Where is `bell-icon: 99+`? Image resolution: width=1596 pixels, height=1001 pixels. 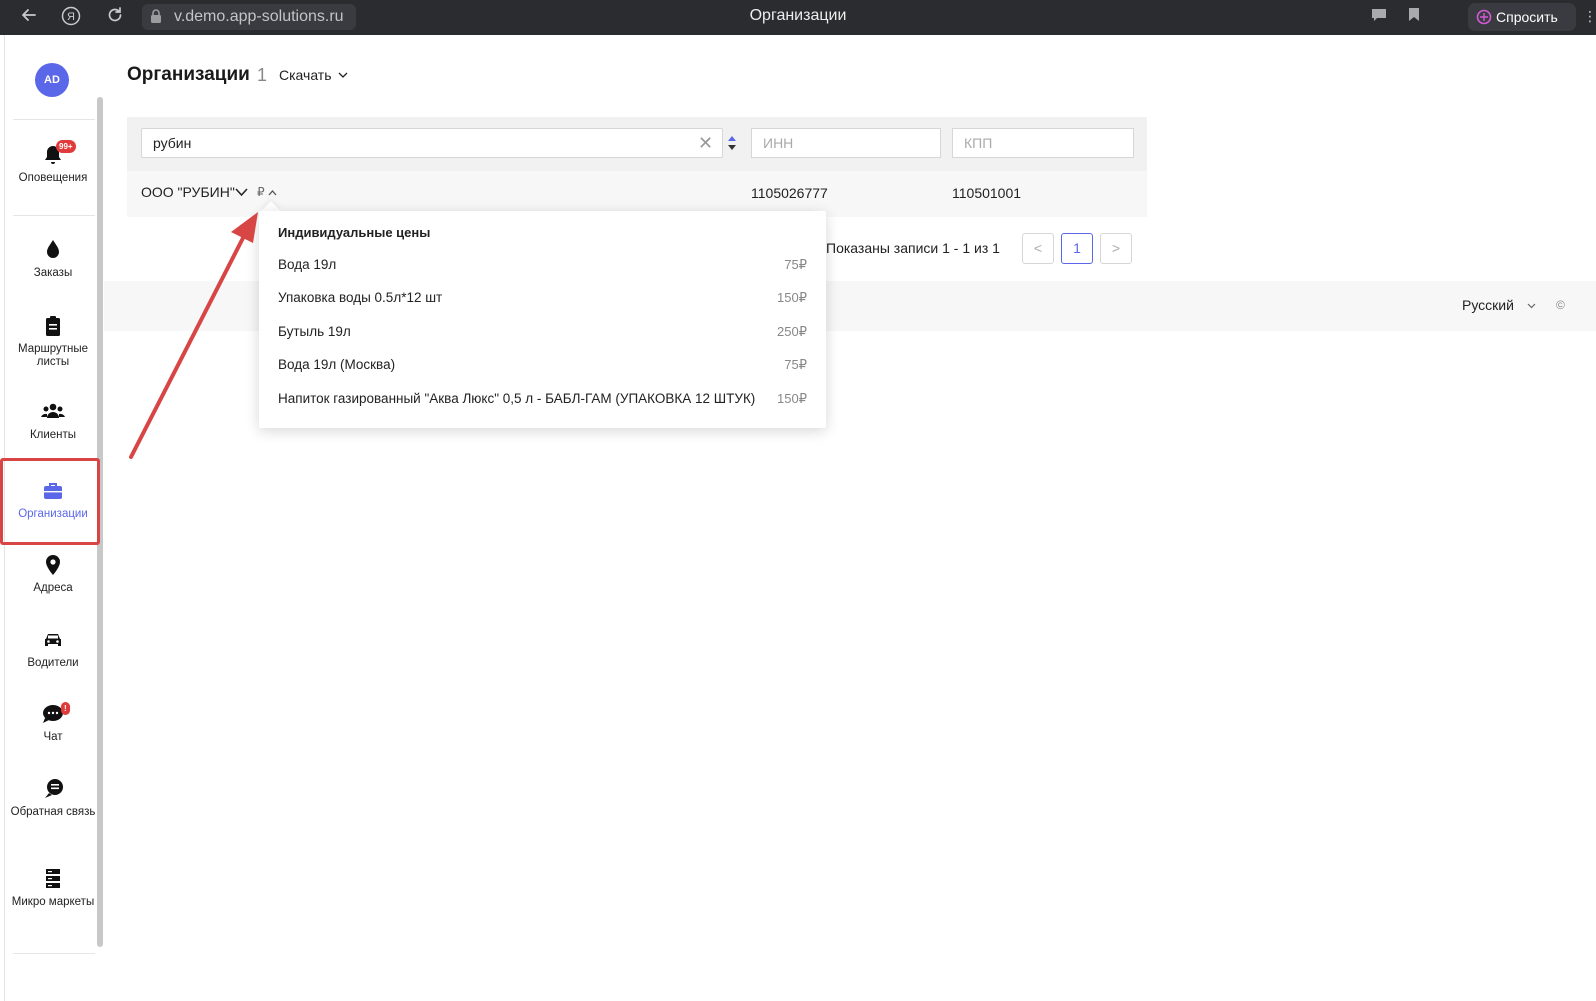
bell-icon: 99+ is located at coordinates (58, 153).